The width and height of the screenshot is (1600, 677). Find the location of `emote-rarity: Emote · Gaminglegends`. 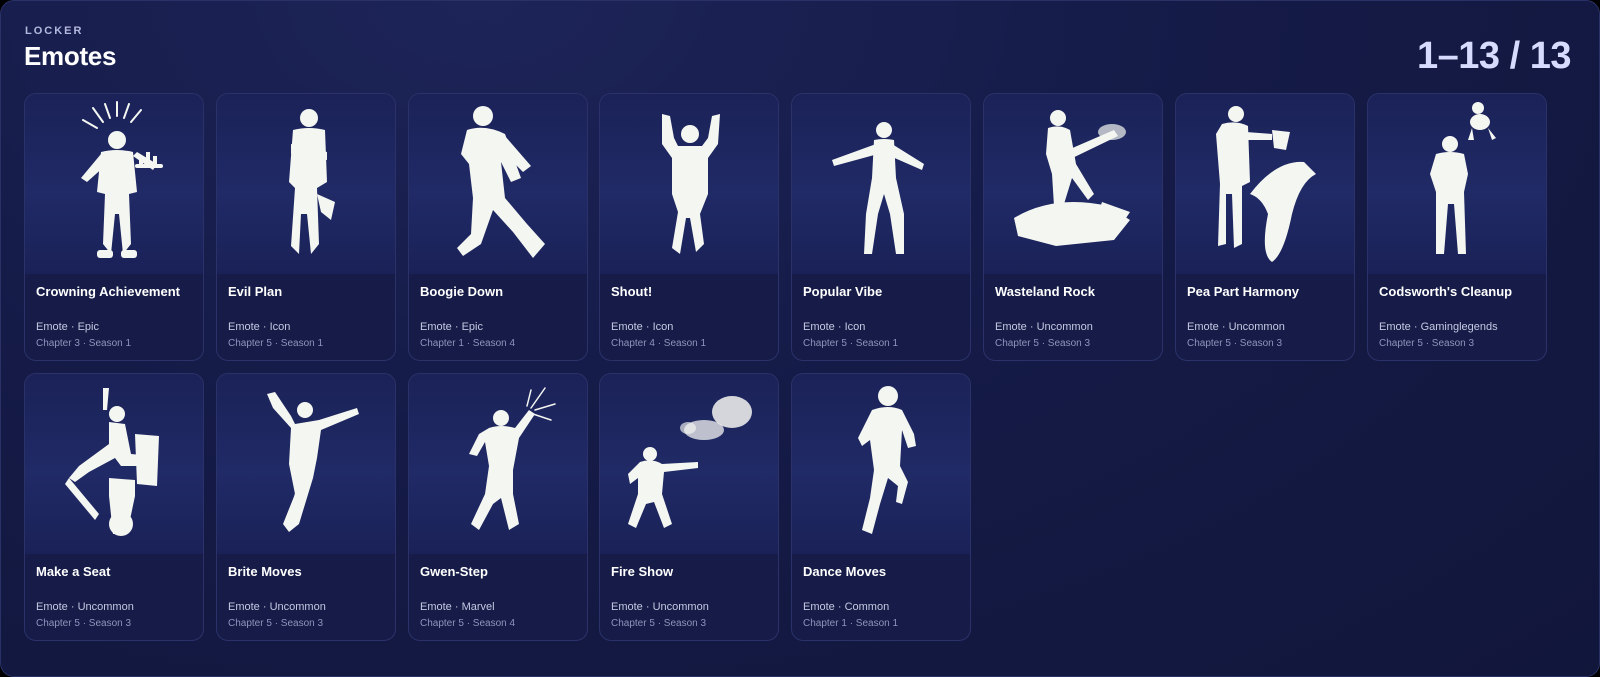

emote-rarity: Emote · Gaminglegends is located at coordinates (1438, 327).